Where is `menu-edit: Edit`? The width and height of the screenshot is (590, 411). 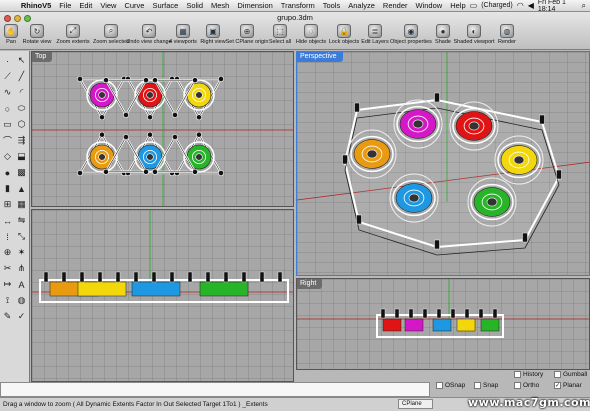
menu-edit: Edit is located at coordinates (85, 6).